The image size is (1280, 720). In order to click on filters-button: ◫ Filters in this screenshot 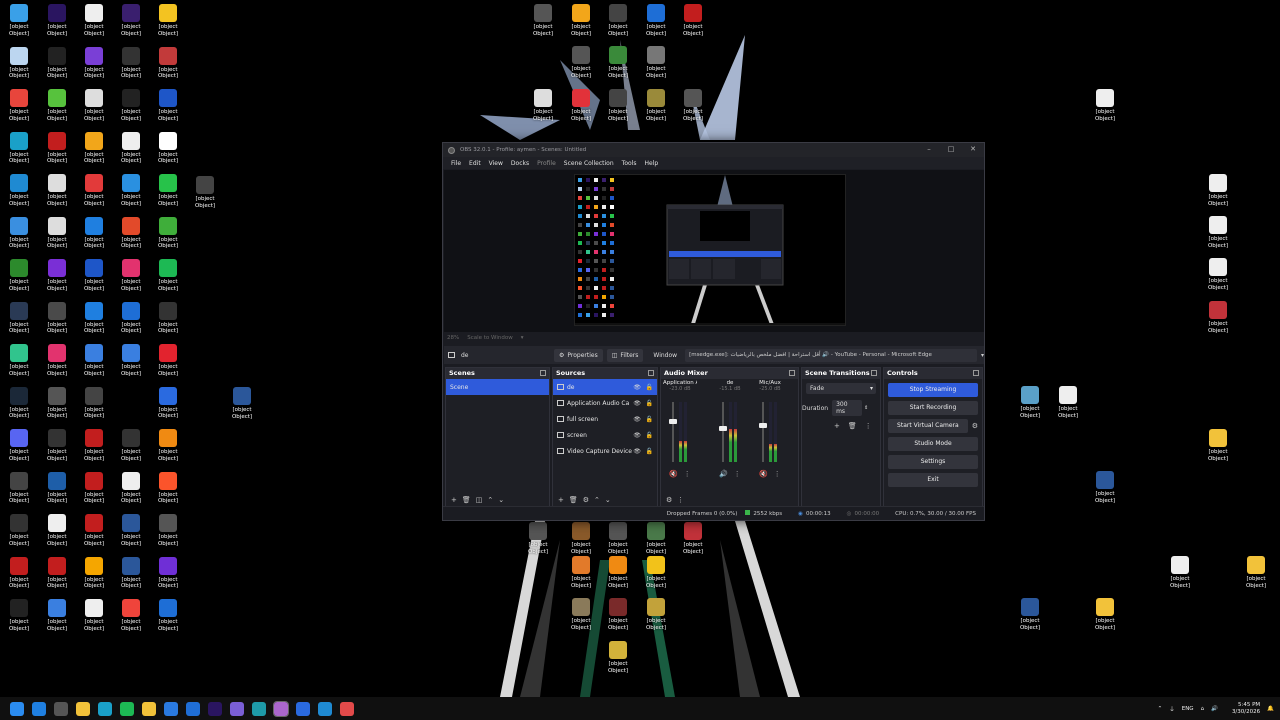, I will do `click(625, 355)`.